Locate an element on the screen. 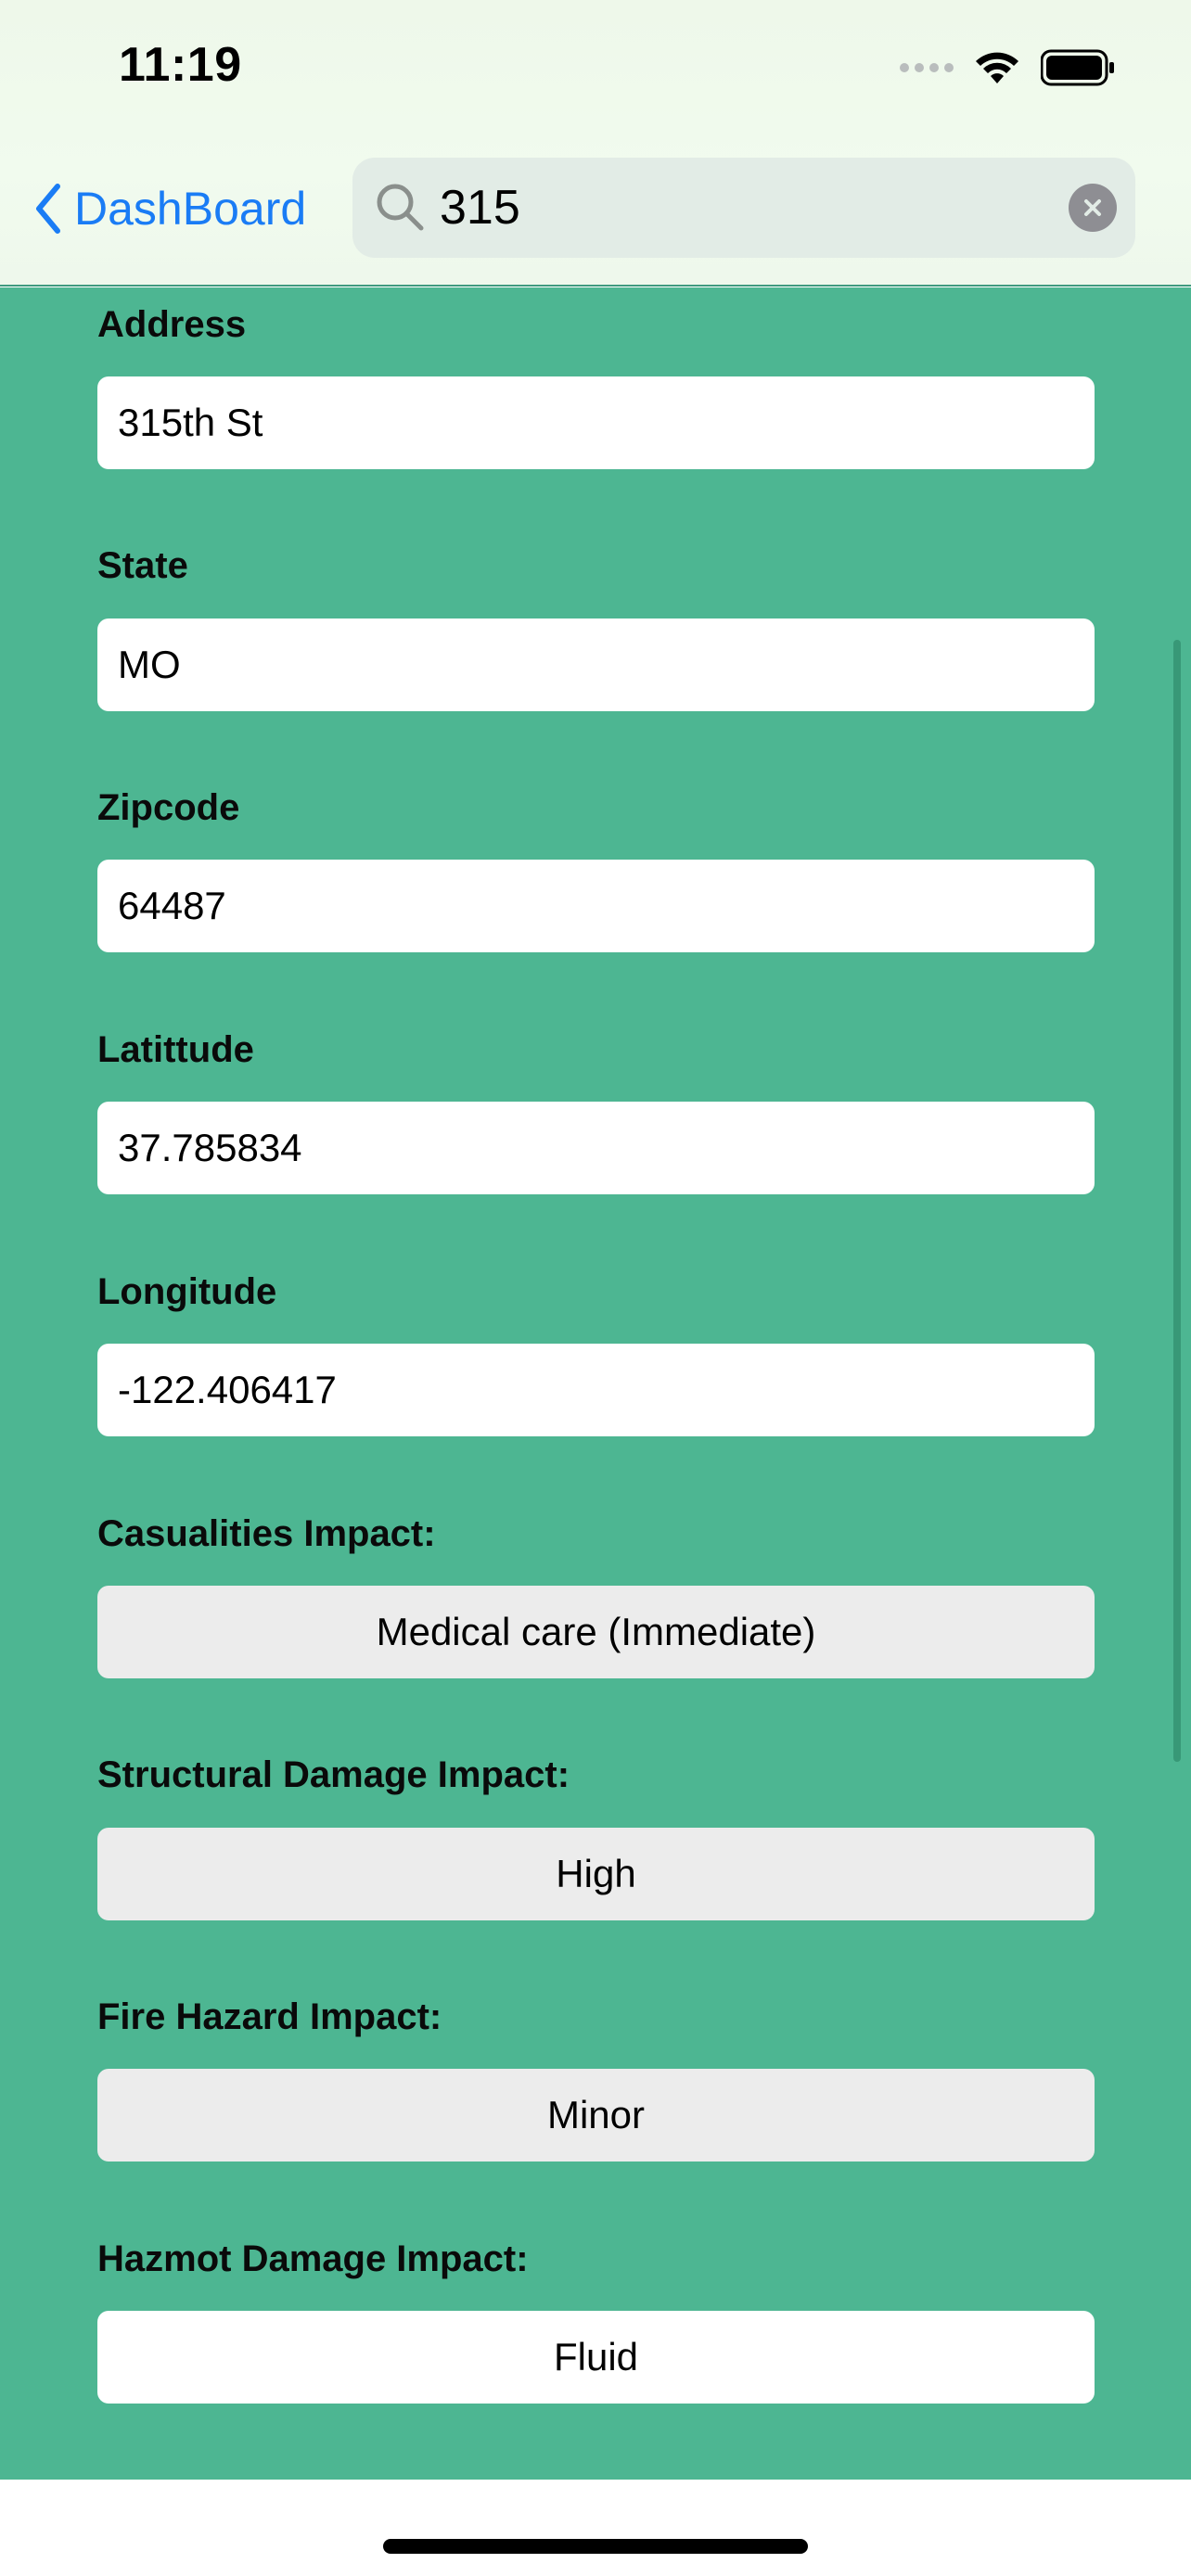  wifi-icon is located at coordinates (997, 67).